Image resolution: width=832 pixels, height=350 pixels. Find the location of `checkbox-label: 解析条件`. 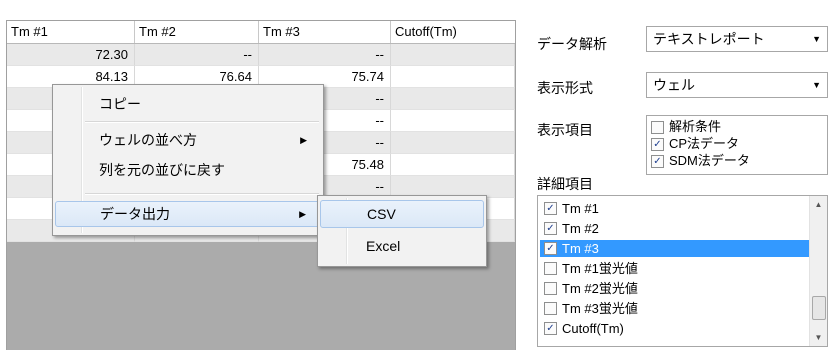

checkbox-label: 解析条件 is located at coordinates (695, 126).